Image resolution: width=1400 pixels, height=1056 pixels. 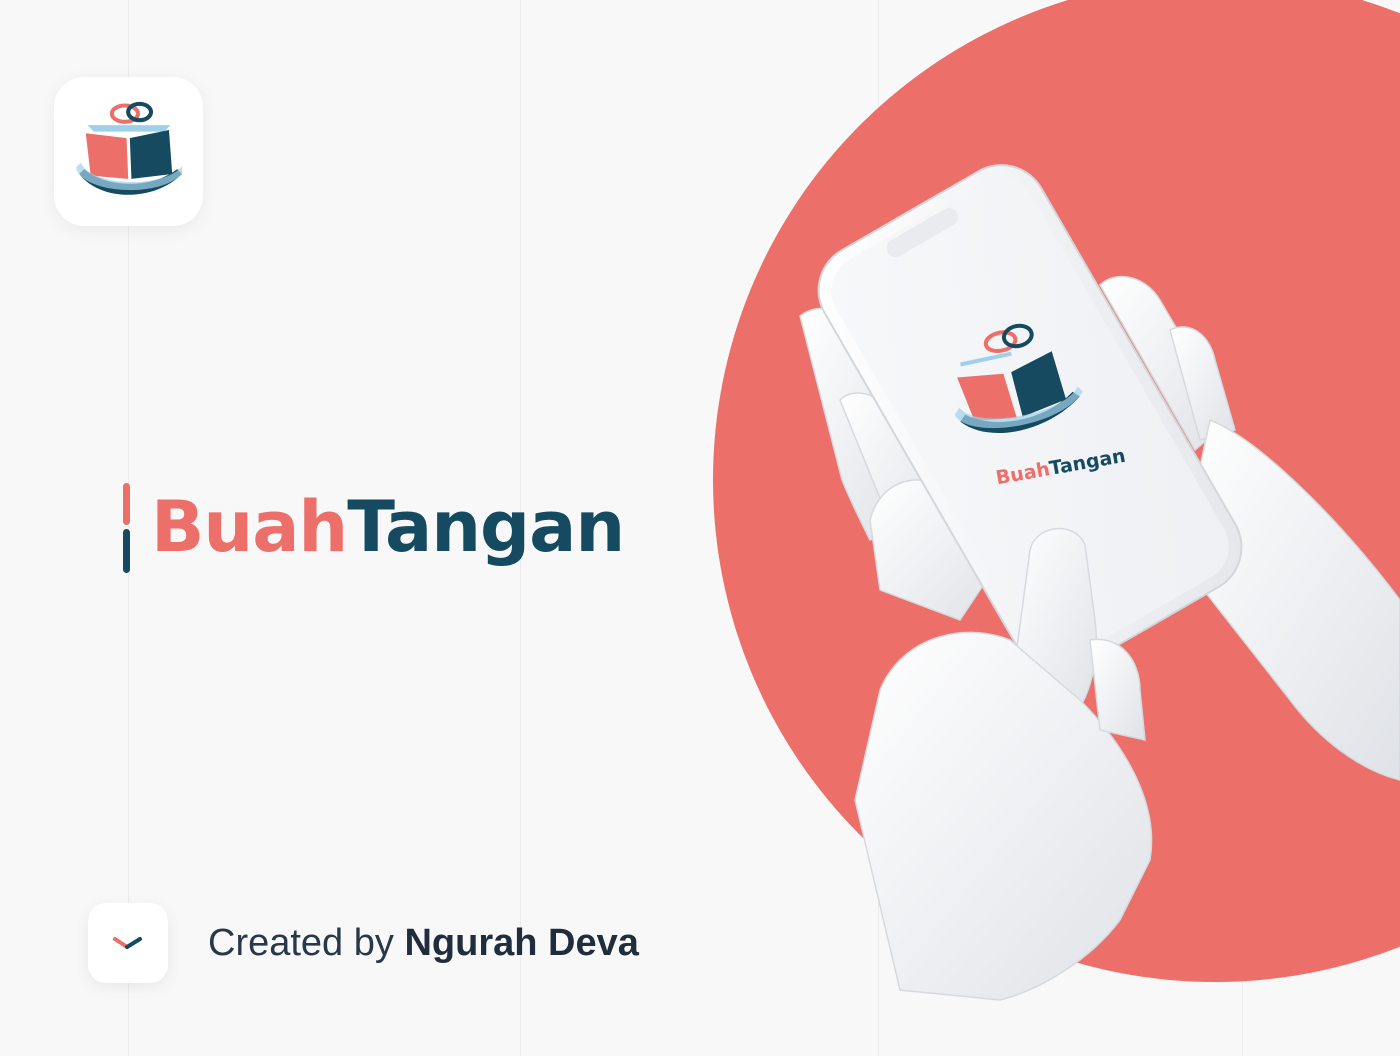 What do you see at coordinates (249, 527) in the screenshot?
I see `brand-part-buah: Buah` at bounding box center [249, 527].